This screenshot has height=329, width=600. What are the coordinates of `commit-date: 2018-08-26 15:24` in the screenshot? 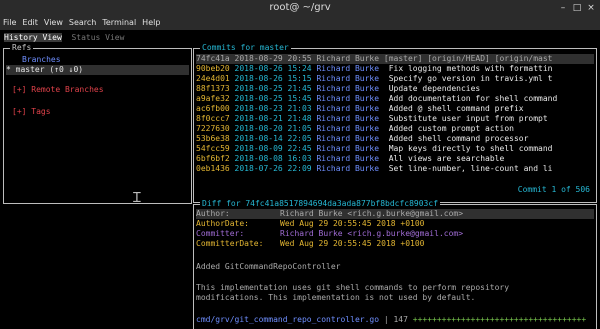 It's located at (273, 68).